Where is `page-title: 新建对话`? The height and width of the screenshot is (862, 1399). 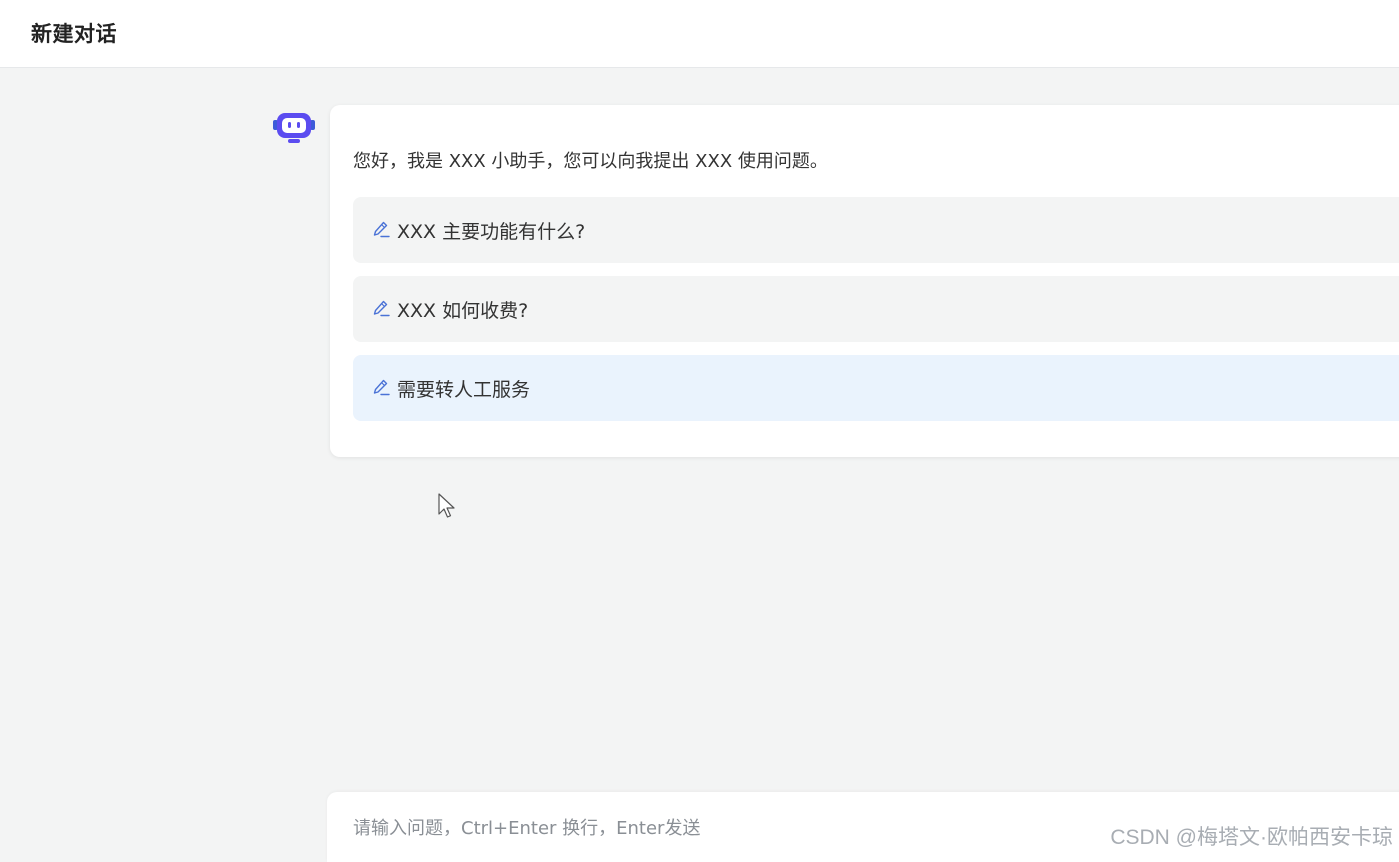
page-title: 新建对话 is located at coordinates (74, 34).